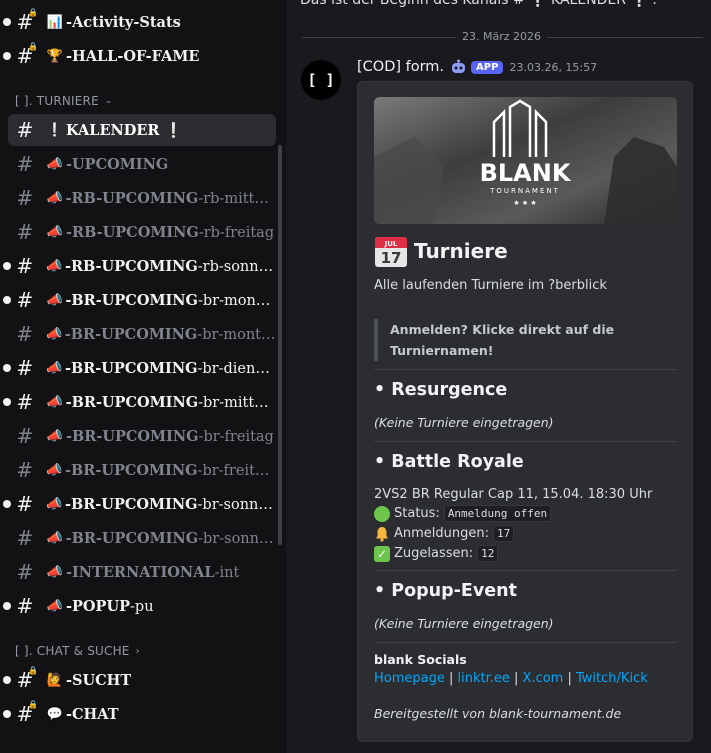 The height and width of the screenshot is (753, 711). What do you see at coordinates (108, 101) in the screenshot?
I see `chevron-down-icon: ⌄` at bounding box center [108, 101].